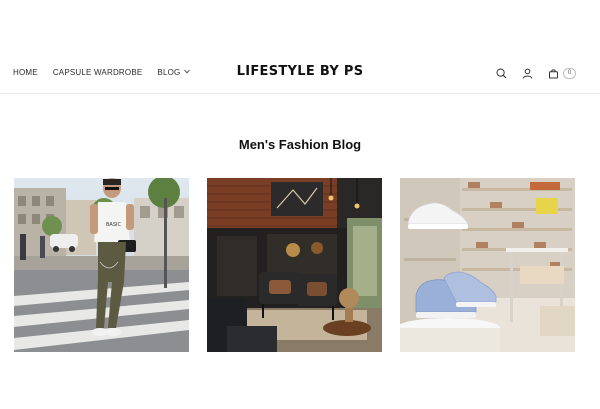 This screenshot has width=600, height=409. I want to click on man-walking-street-photo: BASIC, so click(101, 265).